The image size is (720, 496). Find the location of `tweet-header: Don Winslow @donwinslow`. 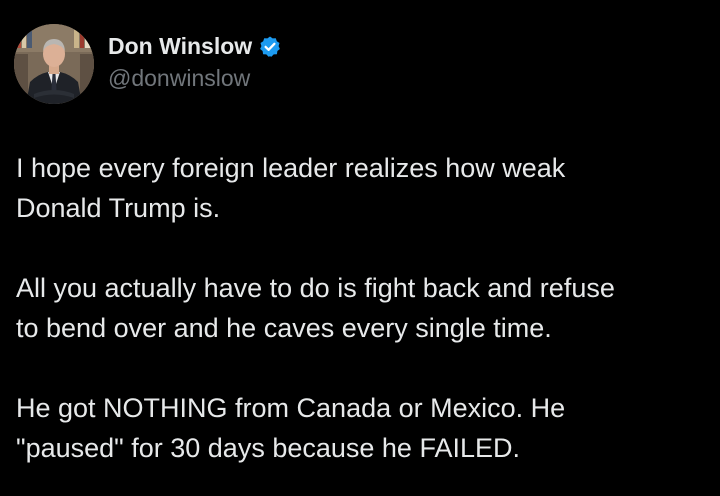

tweet-header: Don Winslow @donwinslow is located at coordinates (148, 64).